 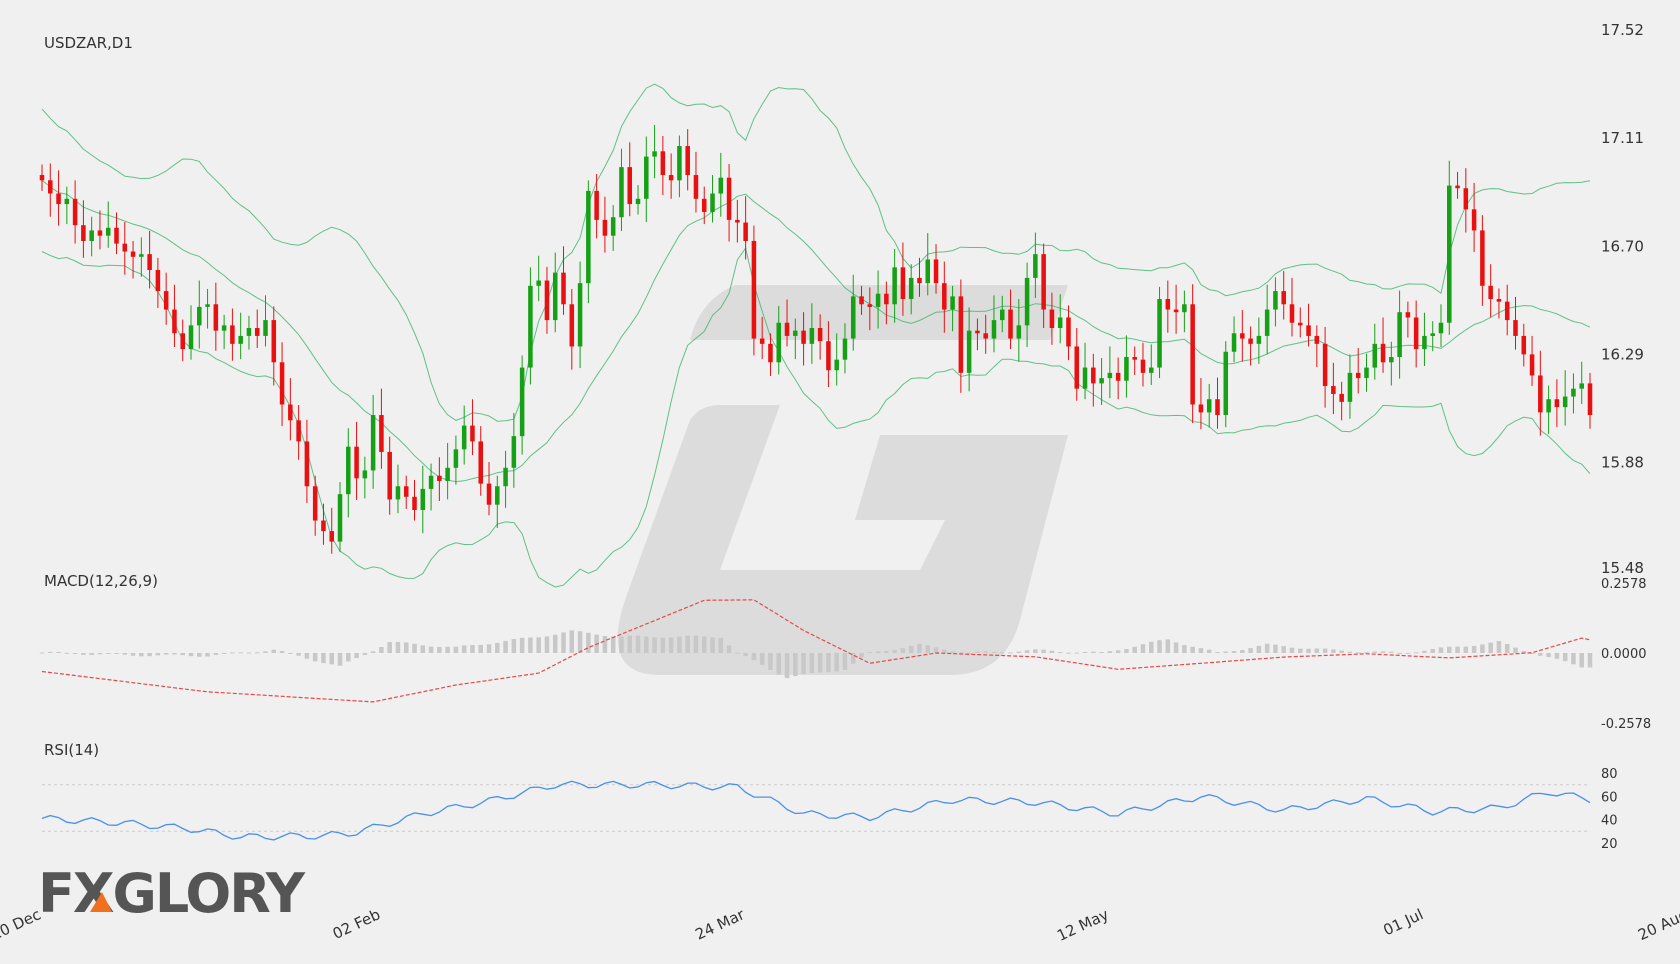 What do you see at coordinates (101, 581) in the screenshot?
I see `macd-title: MACD(12,26,9)` at bounding box center [101, 581].